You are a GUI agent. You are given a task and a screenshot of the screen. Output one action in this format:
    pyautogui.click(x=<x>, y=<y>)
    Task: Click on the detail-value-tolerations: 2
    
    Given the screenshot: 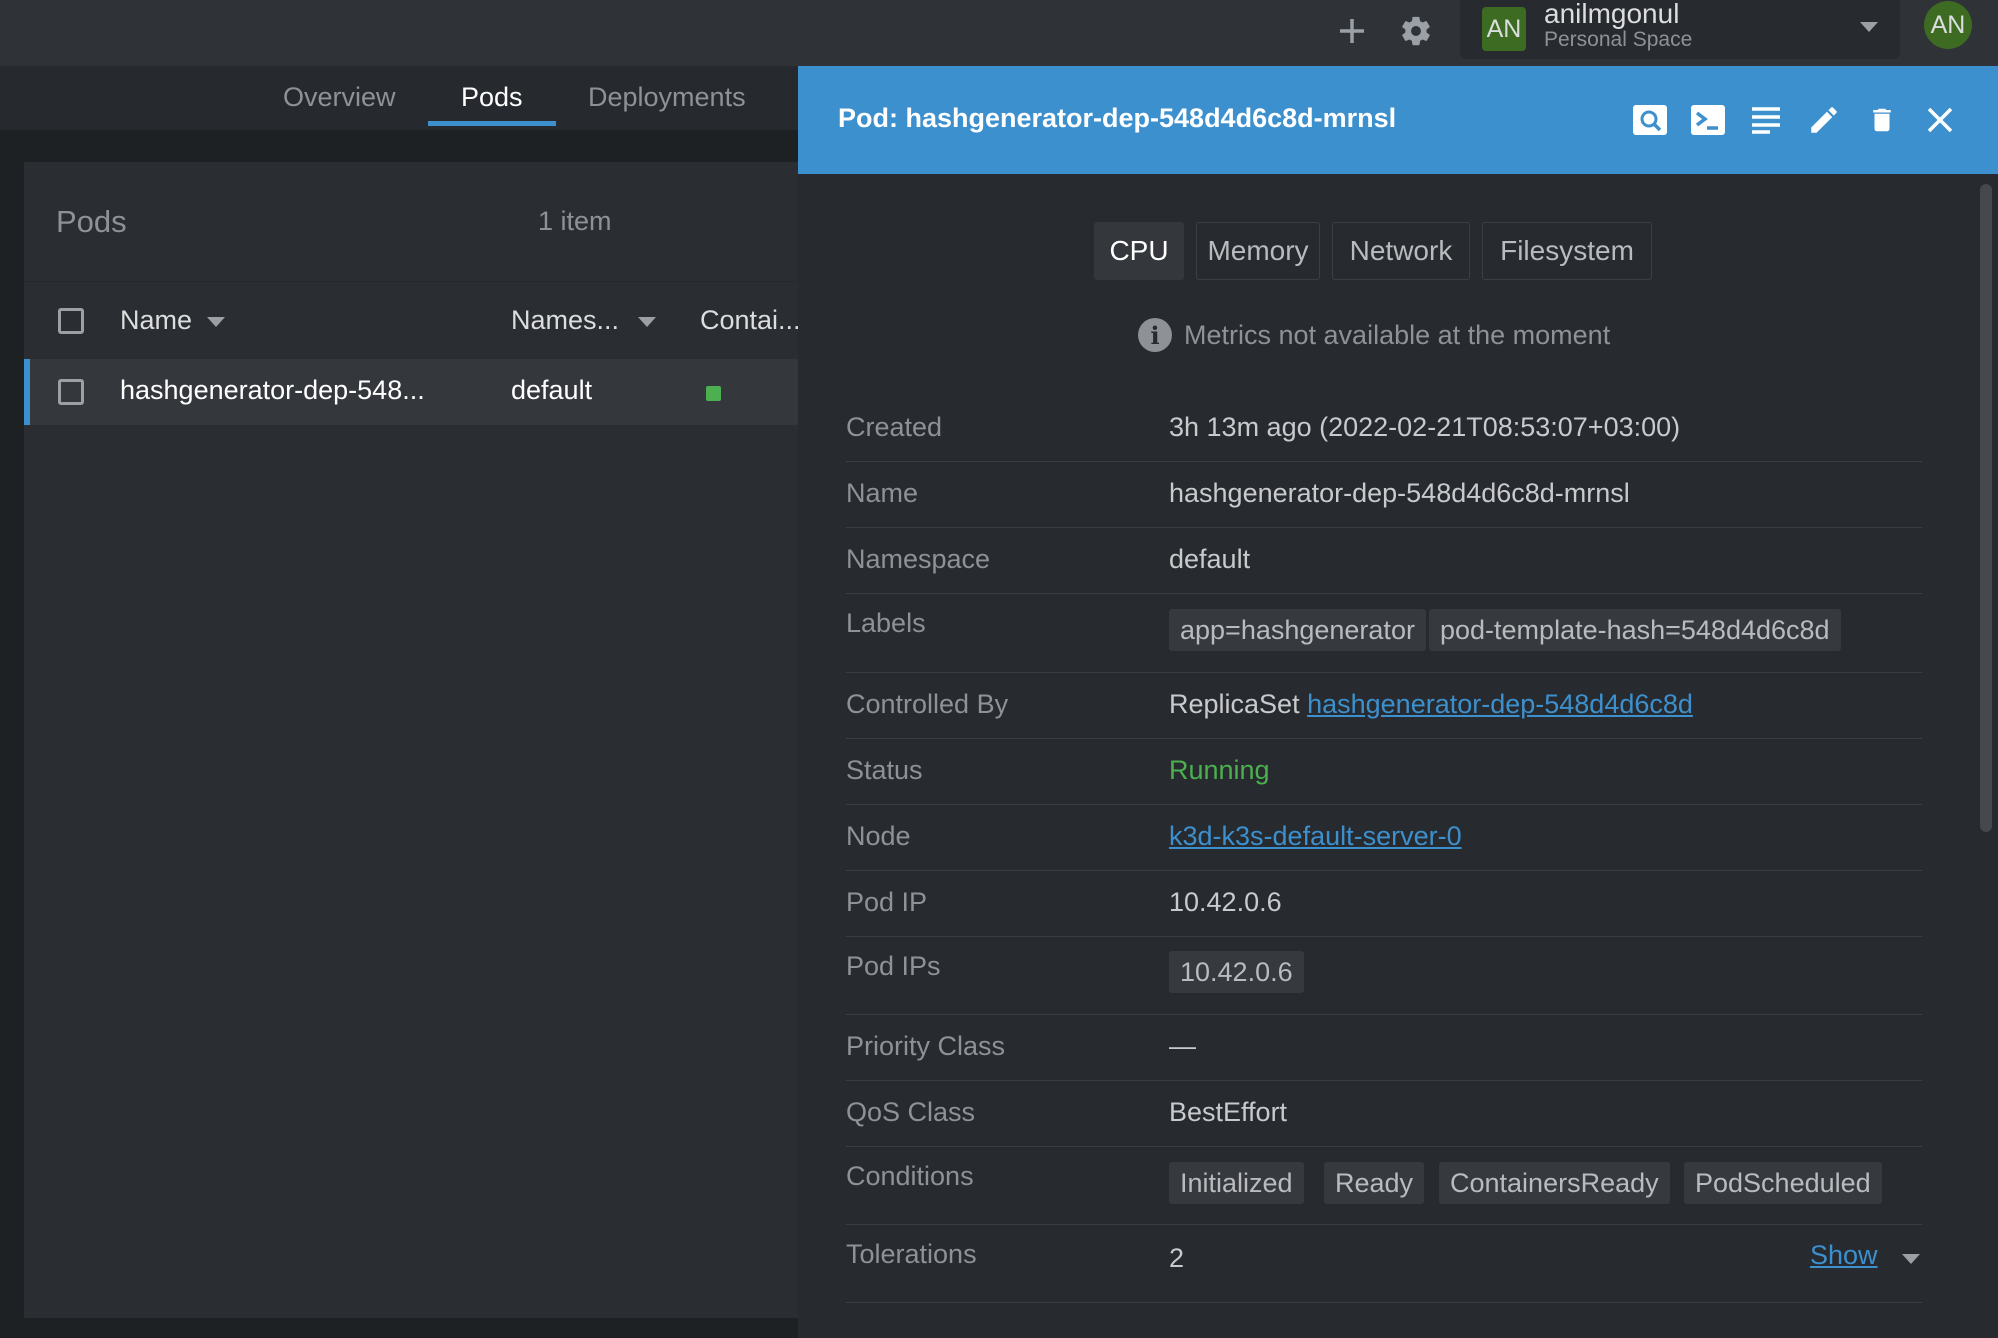 What is the action you would take?
    pyautogui.click(x=1177, y=1258)
    